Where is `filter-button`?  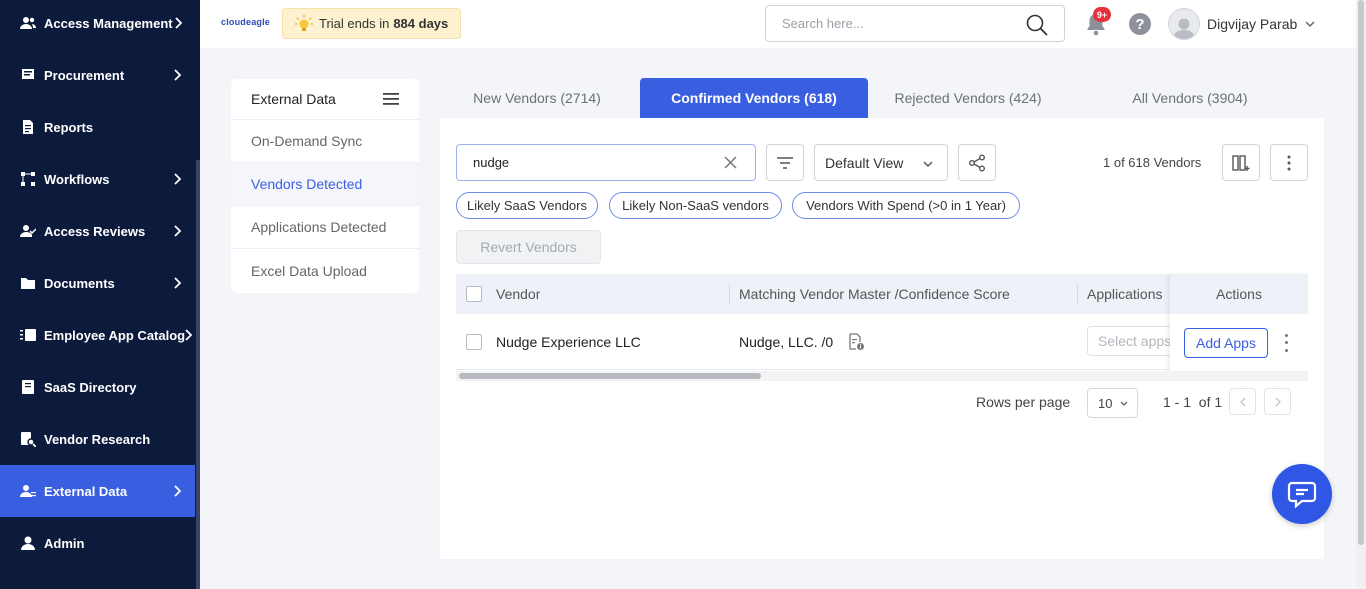 filter-button is located at coordinates (785, 162).